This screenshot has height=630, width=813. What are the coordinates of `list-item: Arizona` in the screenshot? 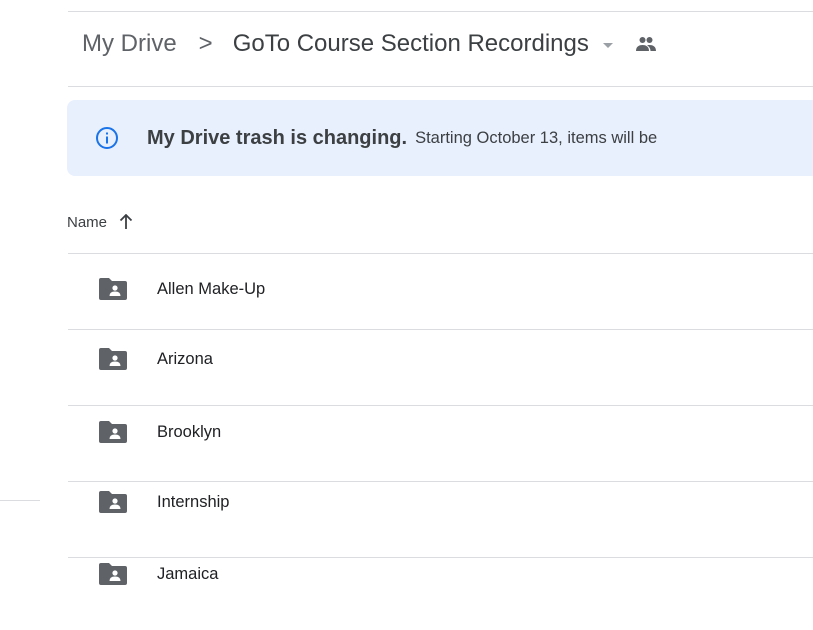 It's located at (440, 359).